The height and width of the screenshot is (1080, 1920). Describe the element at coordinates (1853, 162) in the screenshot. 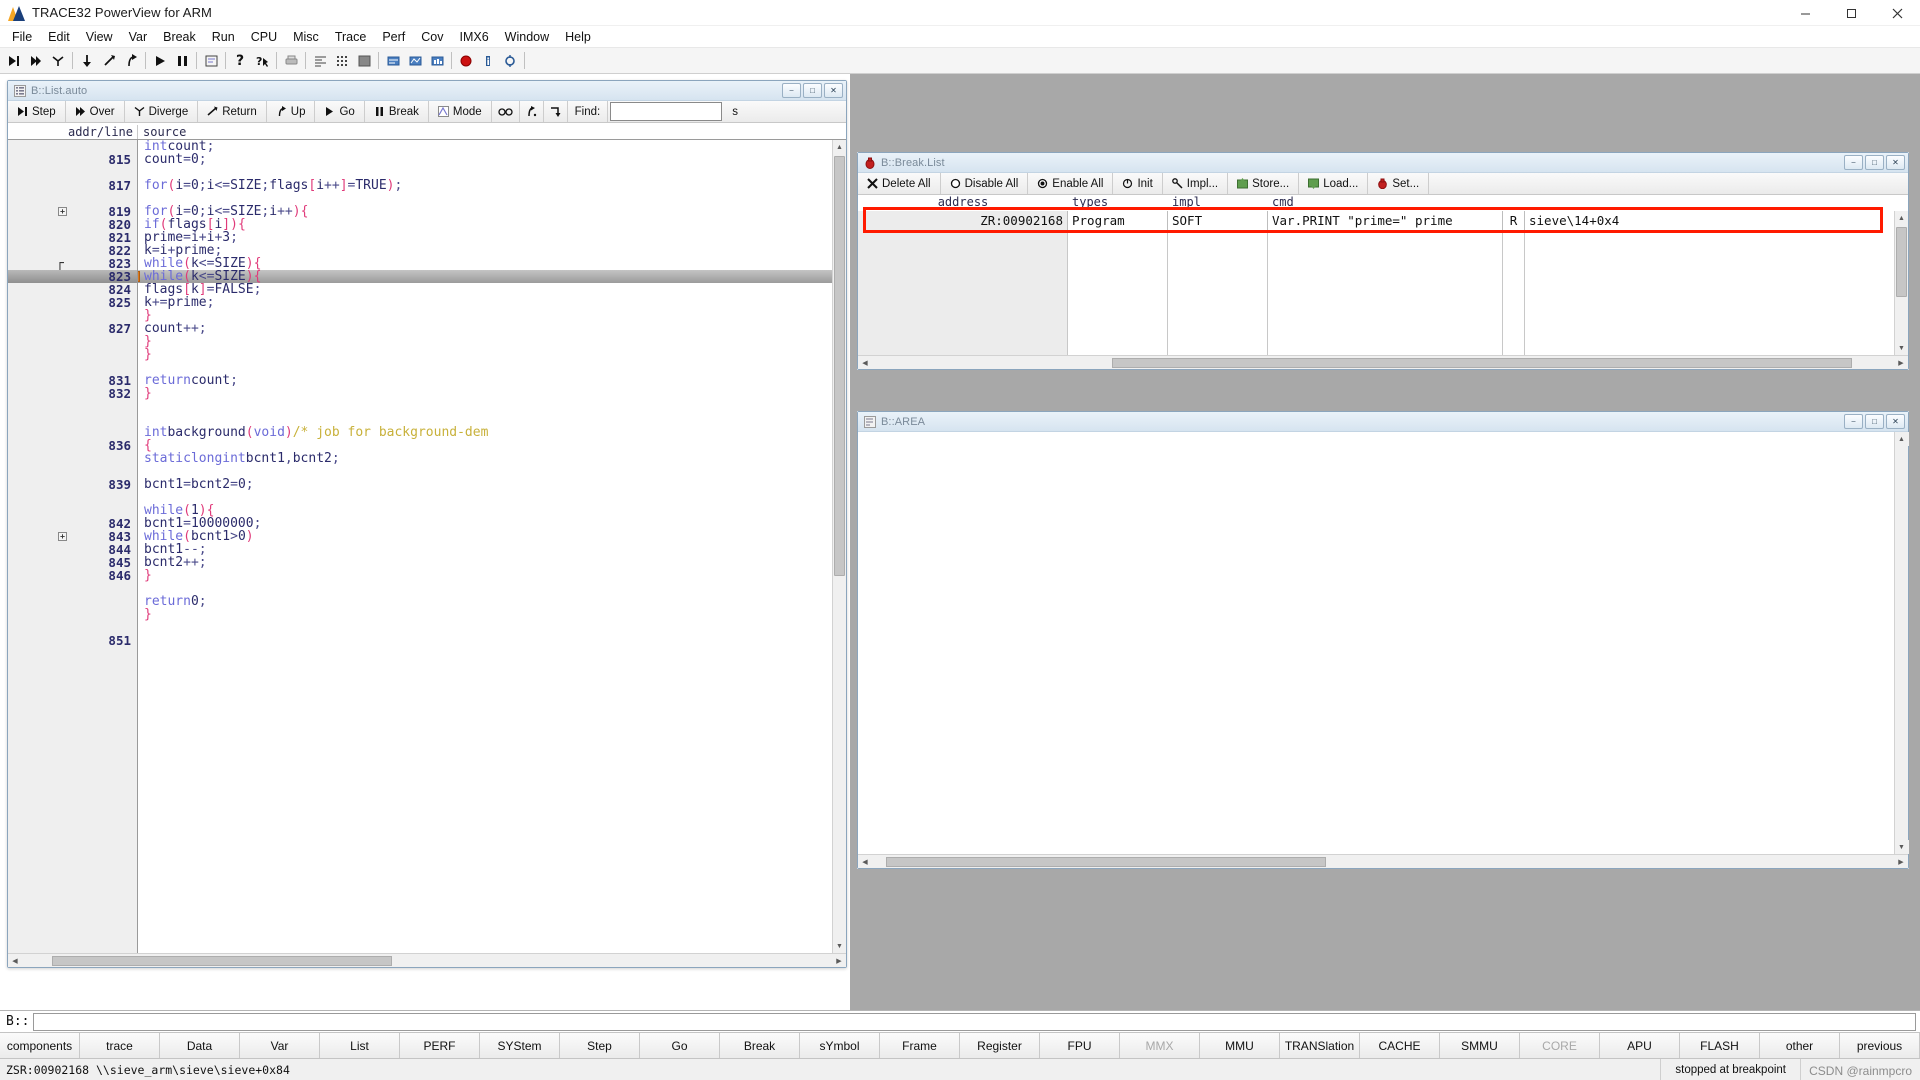

I see `break-minimize-icon: ⎯` at that location.